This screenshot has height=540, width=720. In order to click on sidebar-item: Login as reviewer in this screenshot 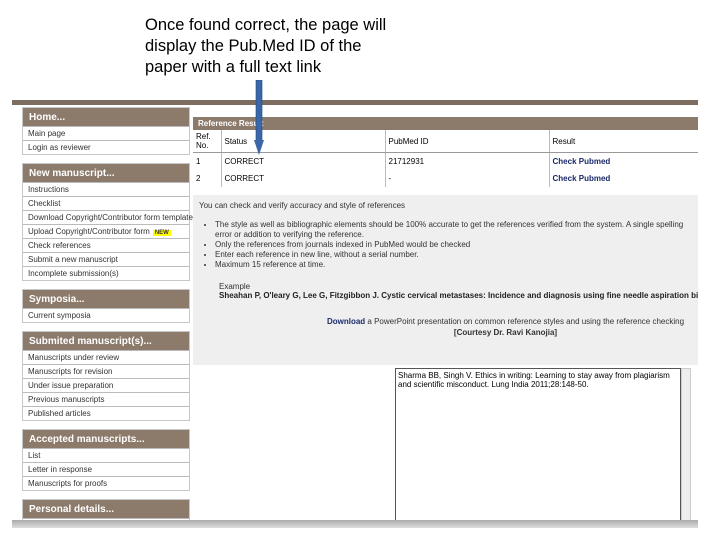, I will do `click(106, 147)`.